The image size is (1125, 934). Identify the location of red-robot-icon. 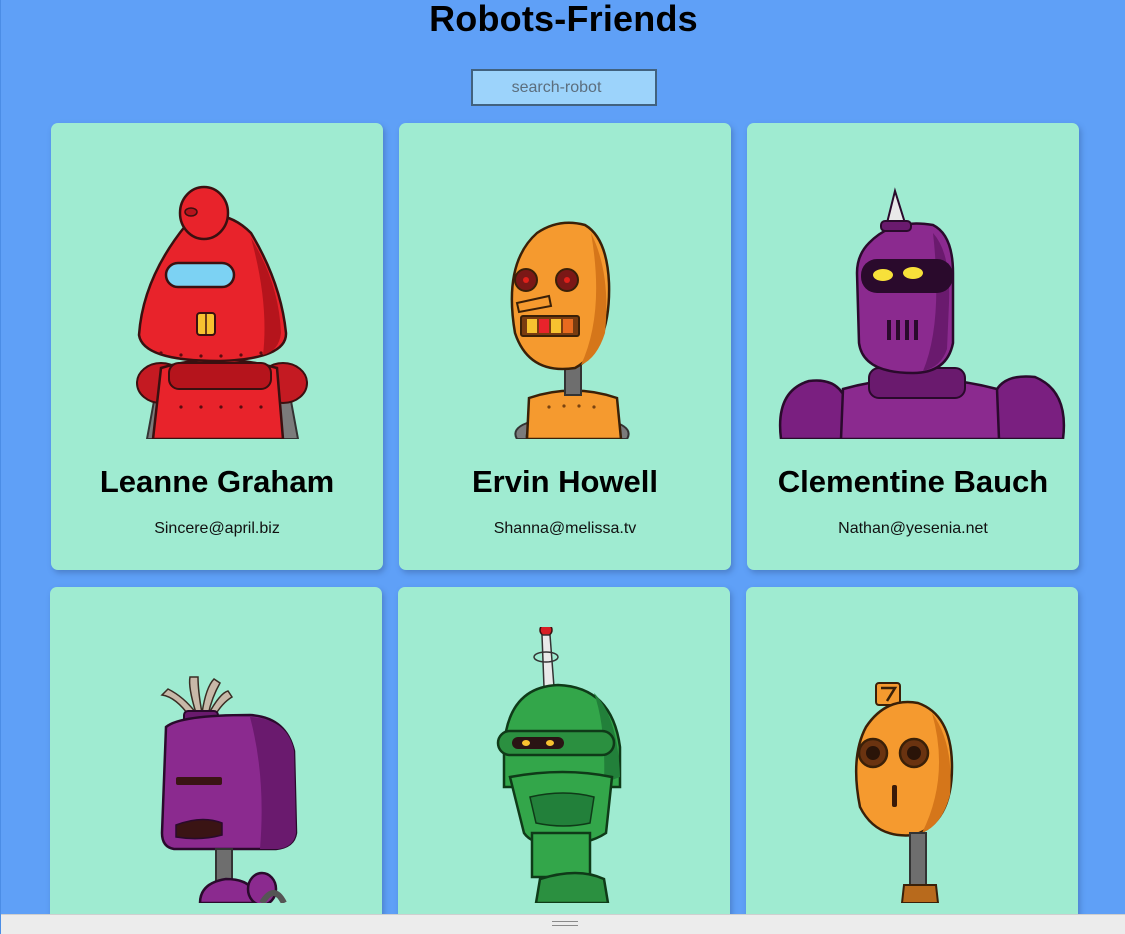
(222, 312).